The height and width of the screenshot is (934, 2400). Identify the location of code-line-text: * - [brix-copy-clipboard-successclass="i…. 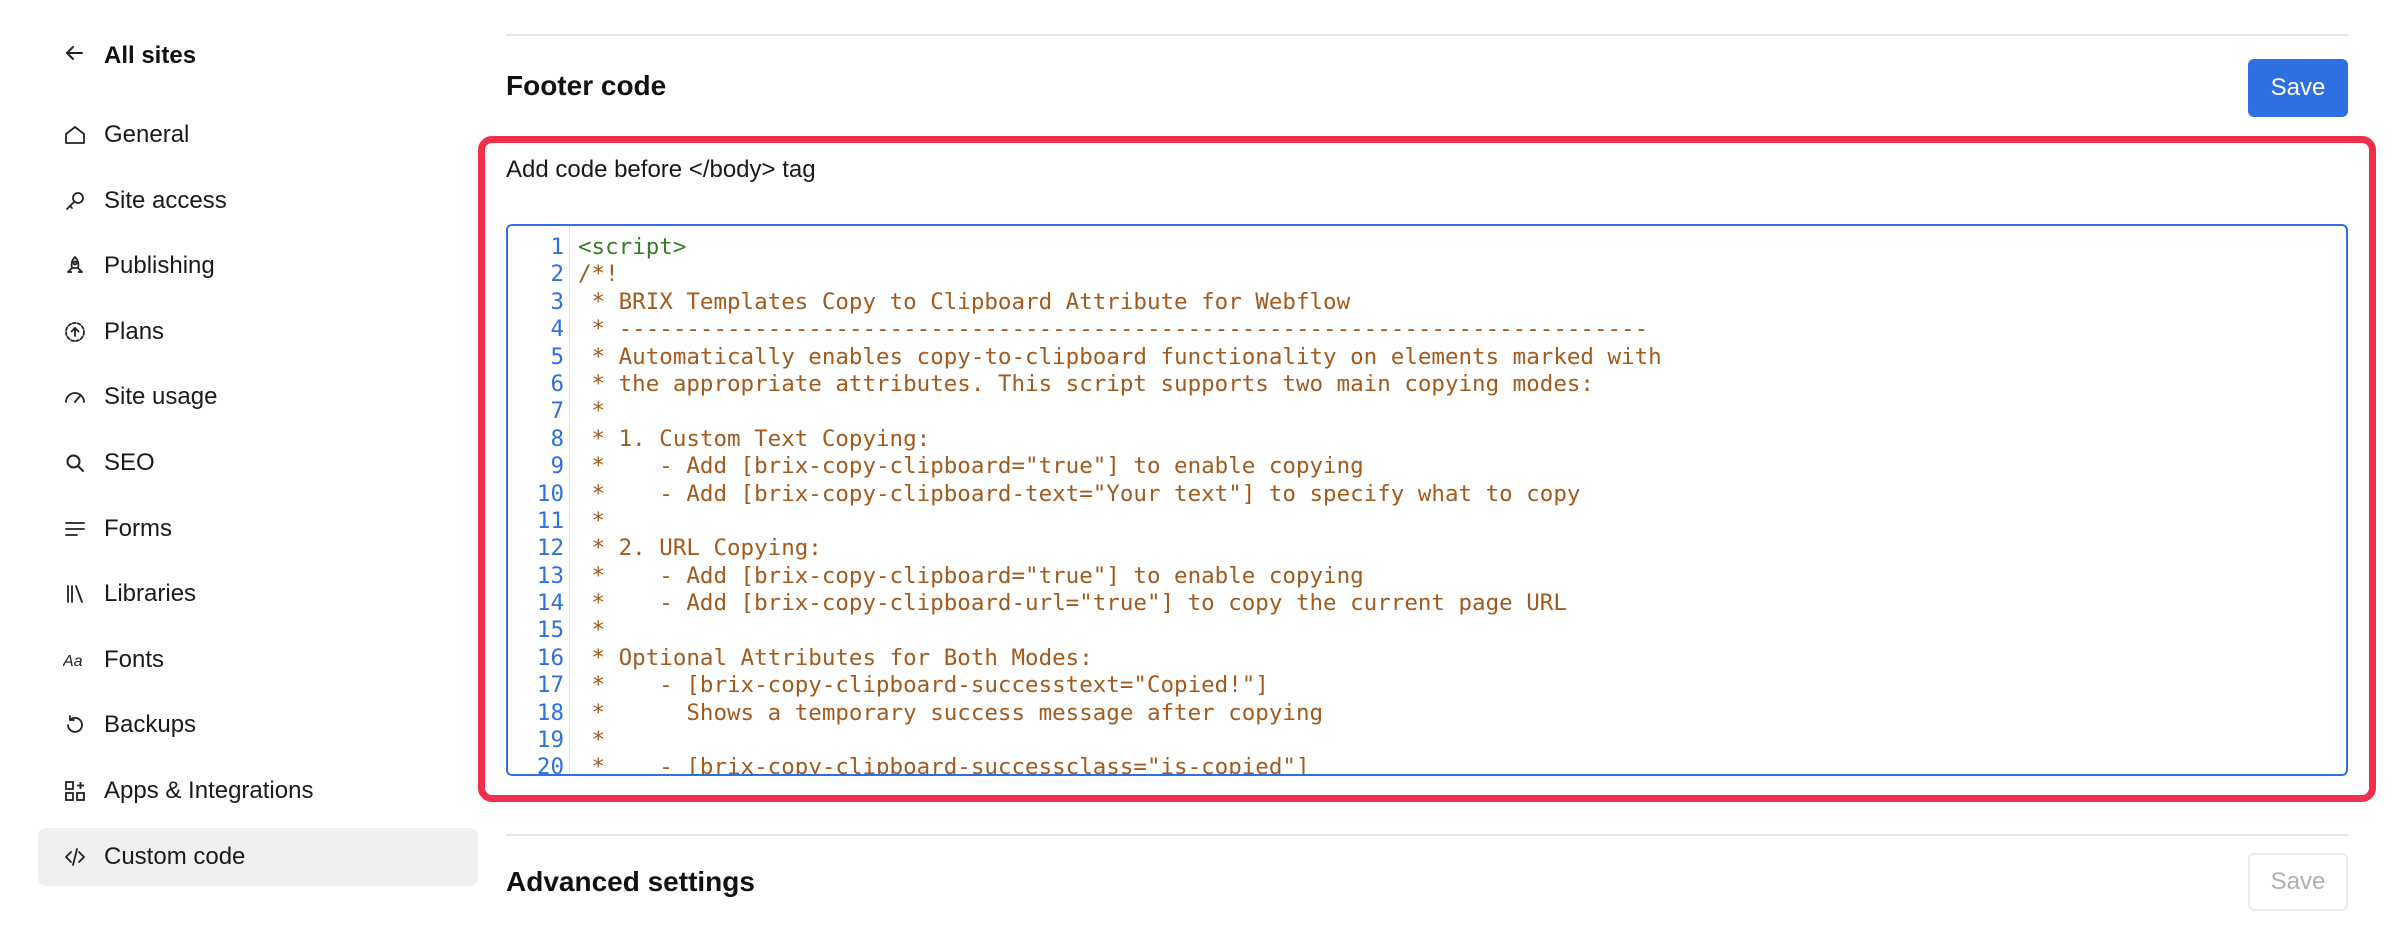
(944, 765).